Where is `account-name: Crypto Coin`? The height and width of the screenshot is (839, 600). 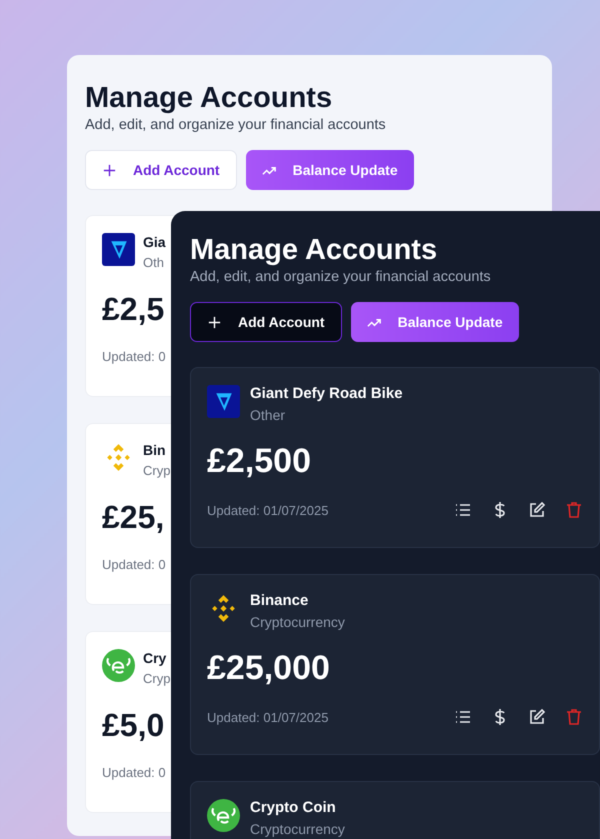 account-name: Crypto Coin is located at coordinates (293, 808).